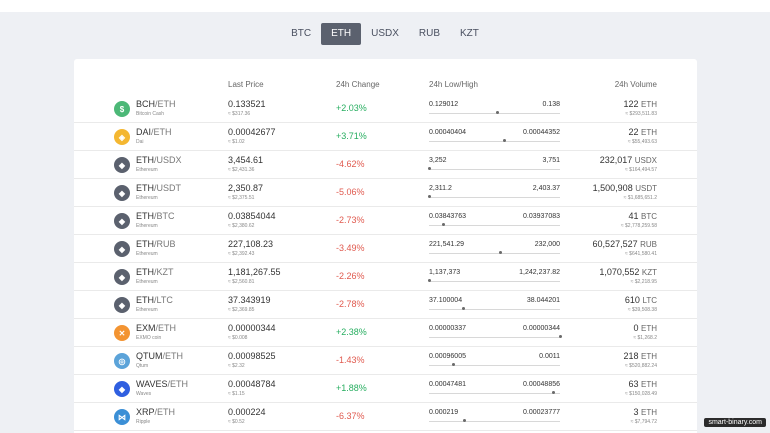  What do you see at coordinates (156, 244) in the screenshot?
I see `pair-name: ETH/RUB` at bounding box center [156, 244].